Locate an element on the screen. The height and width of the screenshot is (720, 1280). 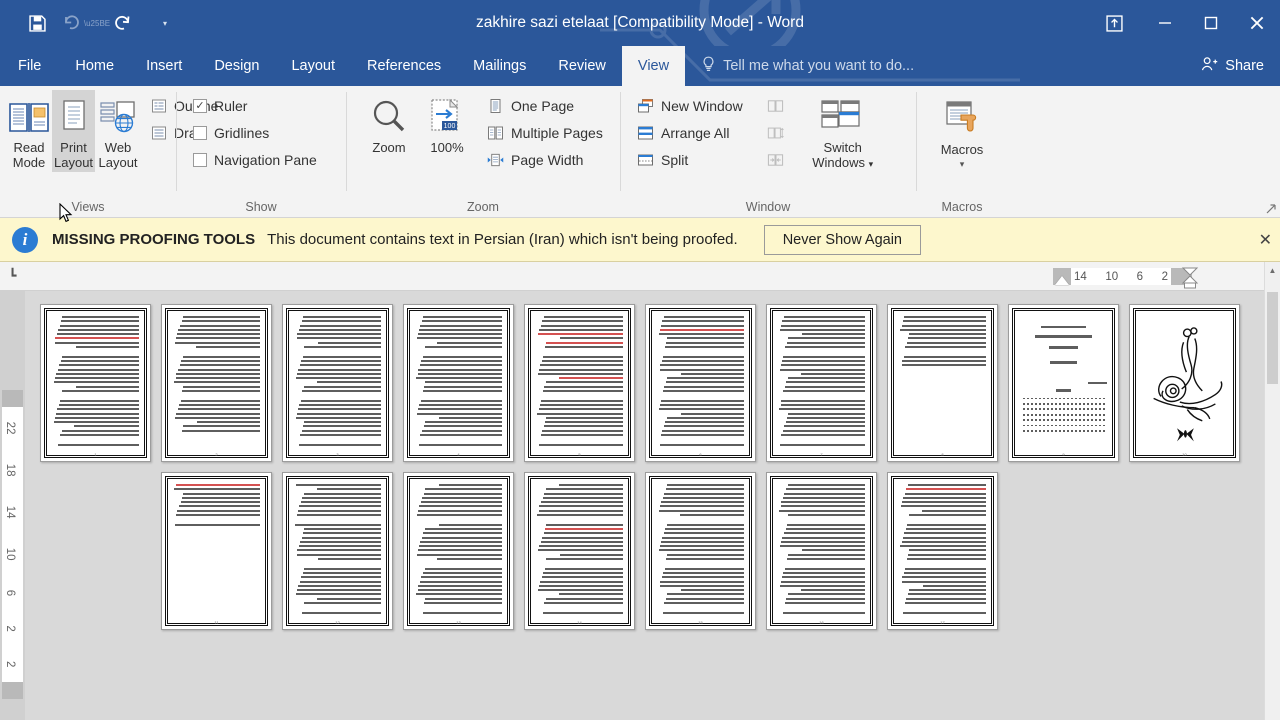
quick-access-toolbar: \u25BE ▾ is located at coordinates (86, 23).